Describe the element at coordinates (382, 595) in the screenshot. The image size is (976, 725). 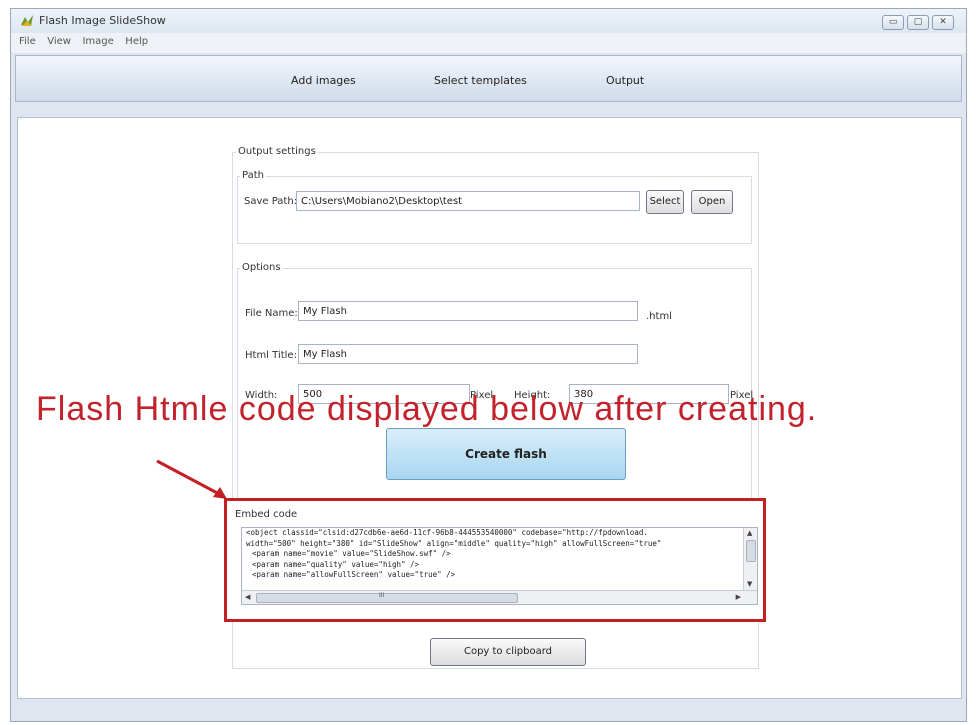
I see `scroll-grip: III` at that location.